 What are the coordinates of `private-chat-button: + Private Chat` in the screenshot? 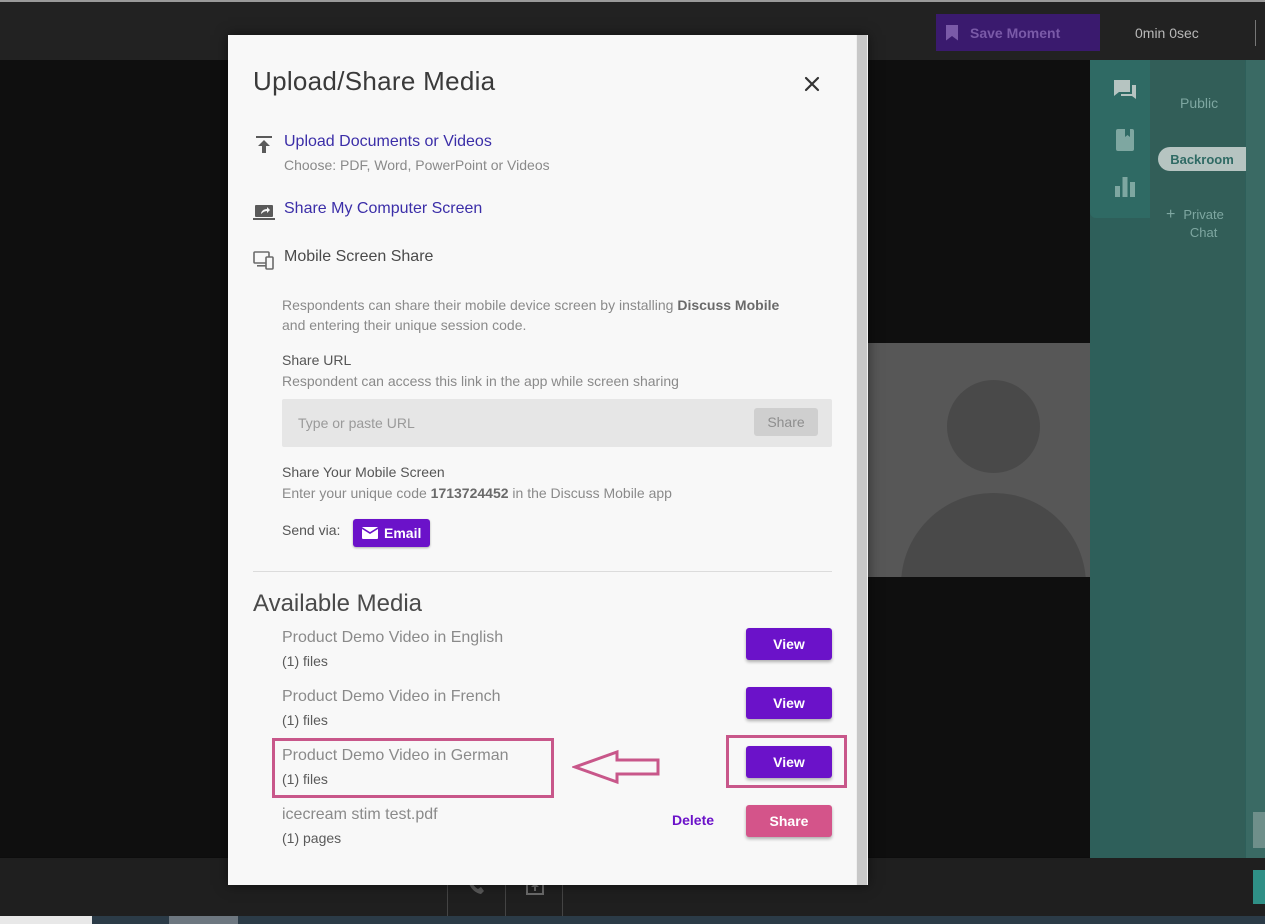 It's located at (1195, 224).